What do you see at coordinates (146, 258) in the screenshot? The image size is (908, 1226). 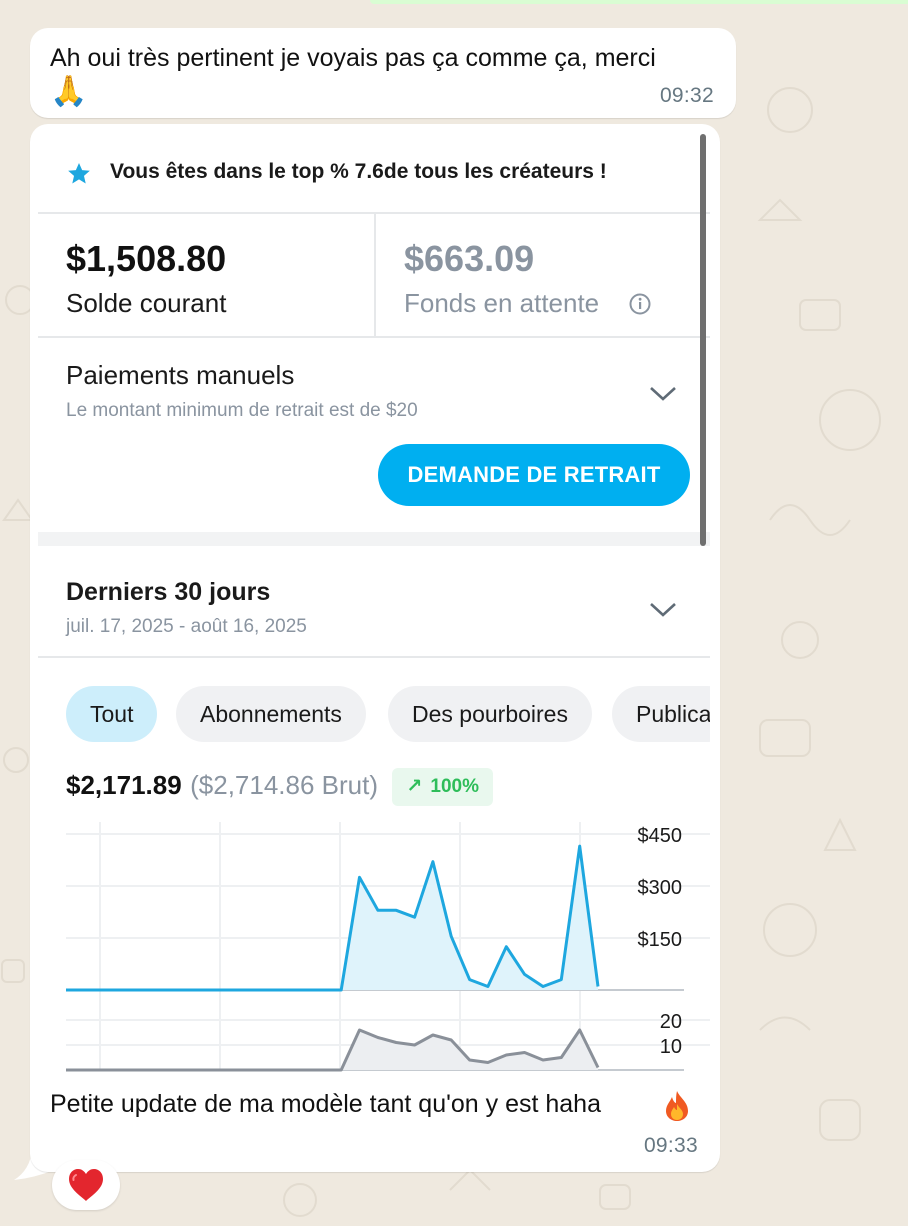 I see `current-balance-amount: $1,508.80` at bounding box center [146, 258].